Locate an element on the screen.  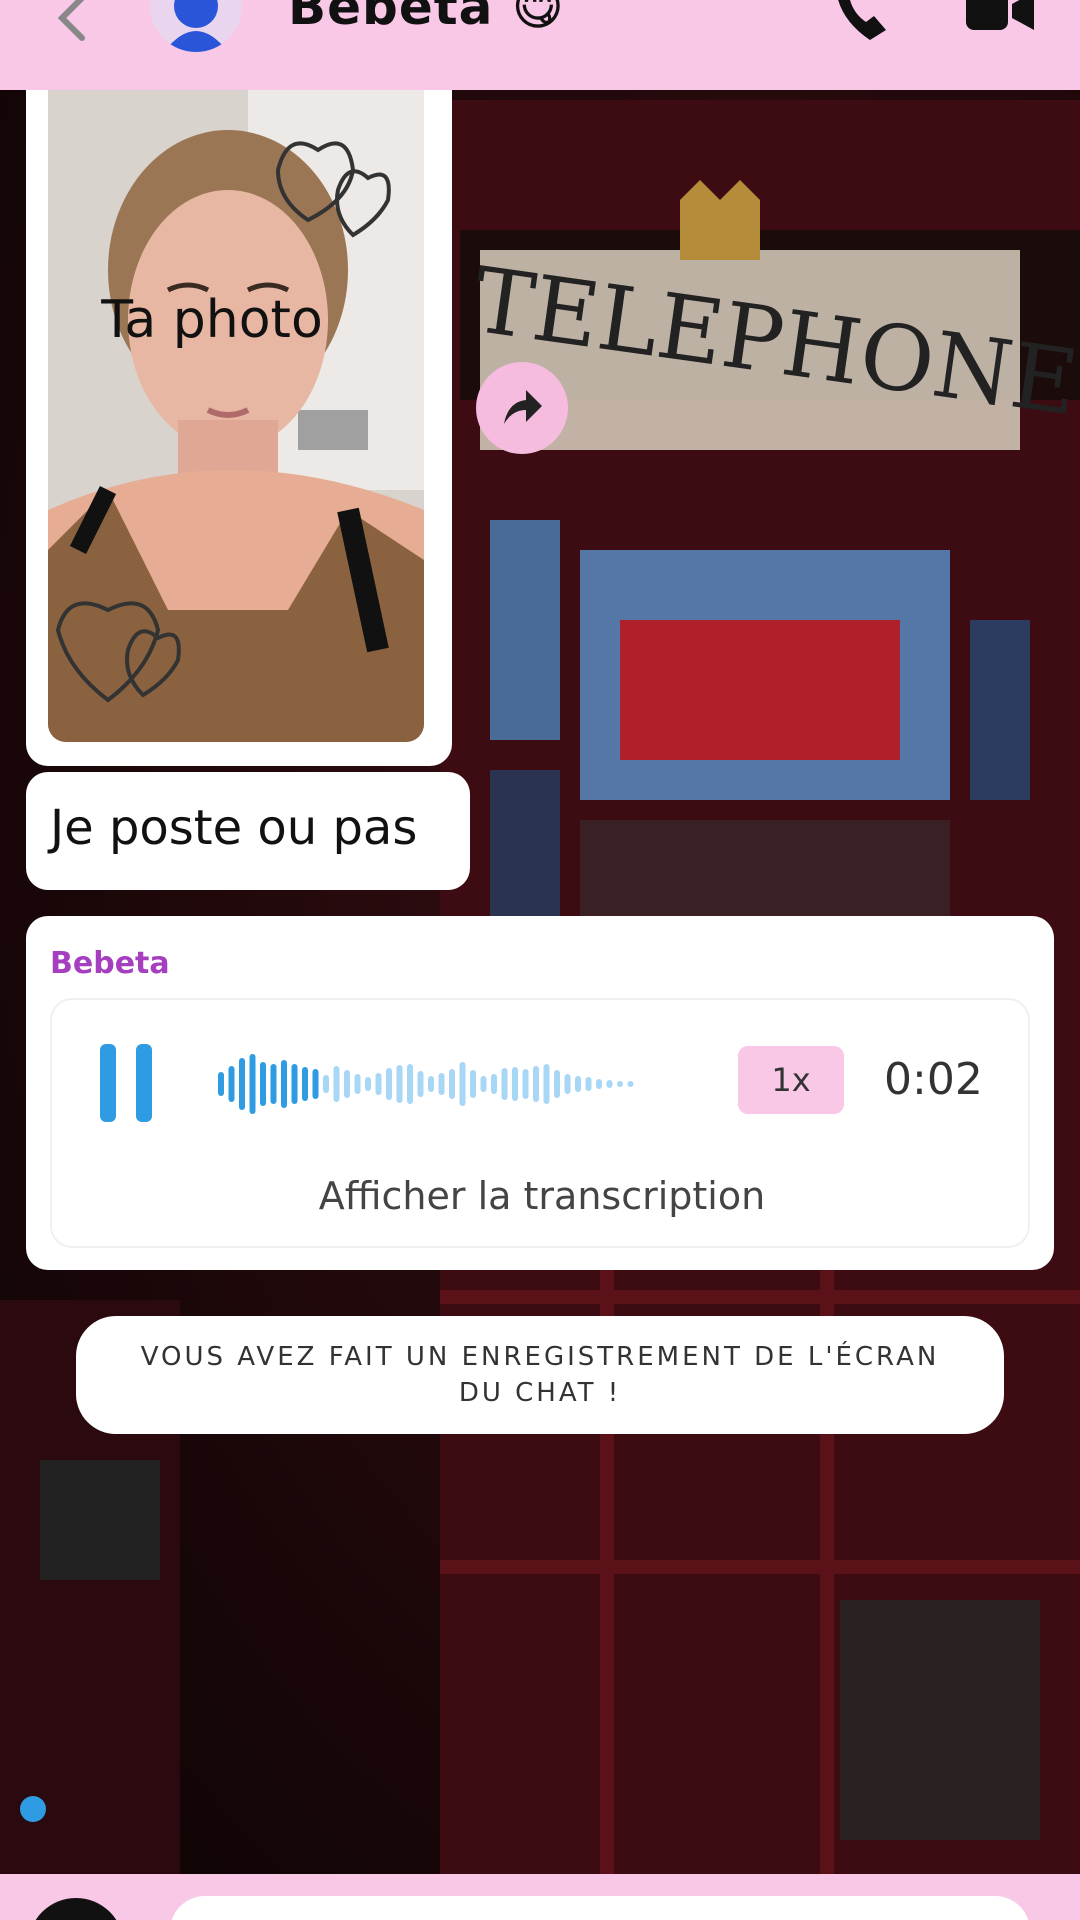
share-arrow-icon is located at coordinates (523, 407).